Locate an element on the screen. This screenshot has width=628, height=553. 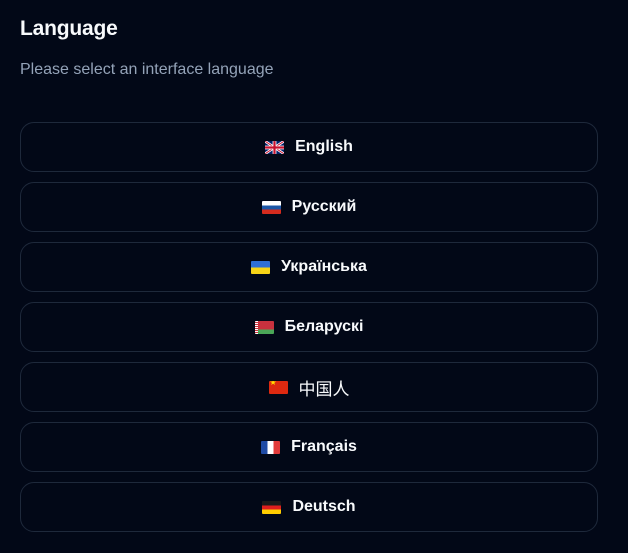
language-option-label: Русский is located at coordinates (324, 206).